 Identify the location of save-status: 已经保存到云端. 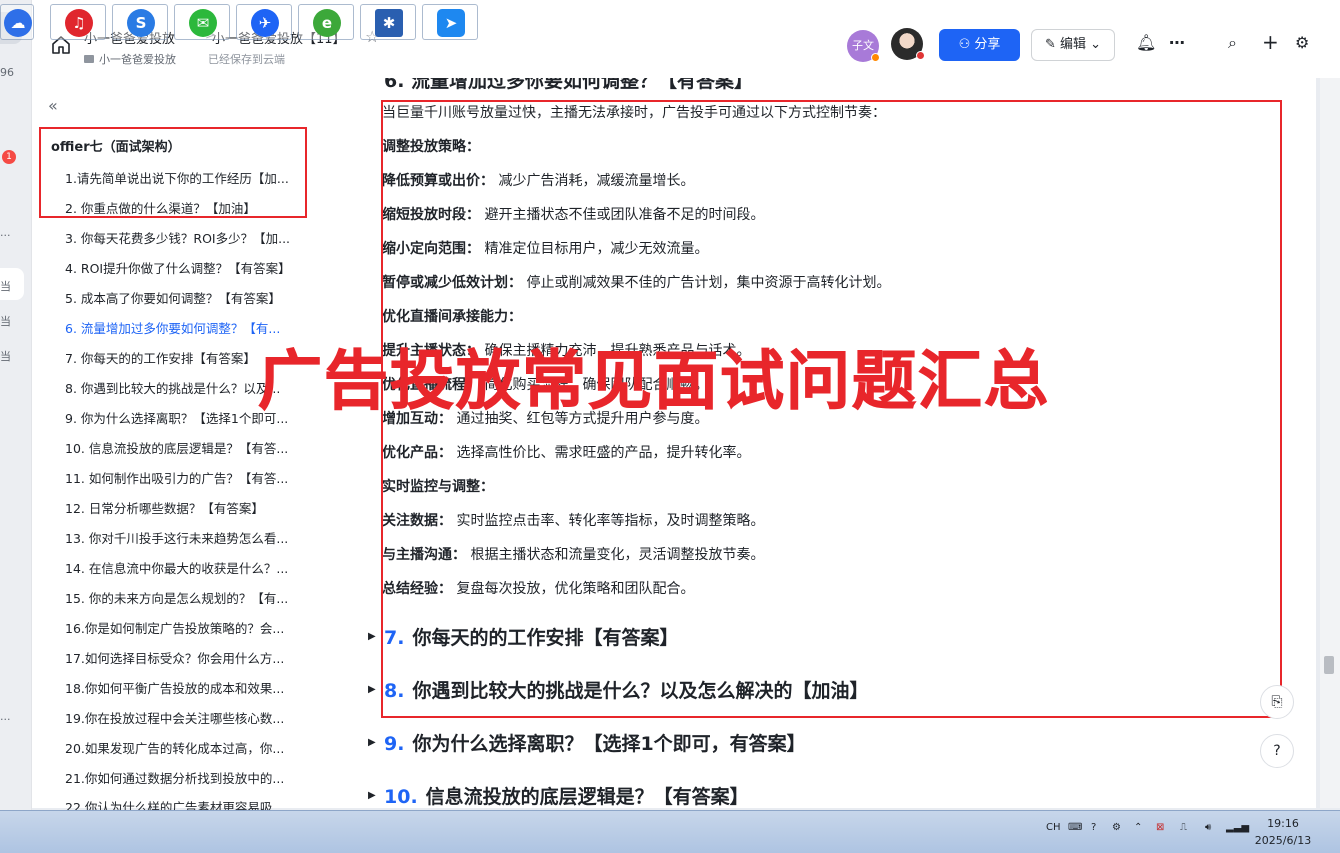
(246, 59).